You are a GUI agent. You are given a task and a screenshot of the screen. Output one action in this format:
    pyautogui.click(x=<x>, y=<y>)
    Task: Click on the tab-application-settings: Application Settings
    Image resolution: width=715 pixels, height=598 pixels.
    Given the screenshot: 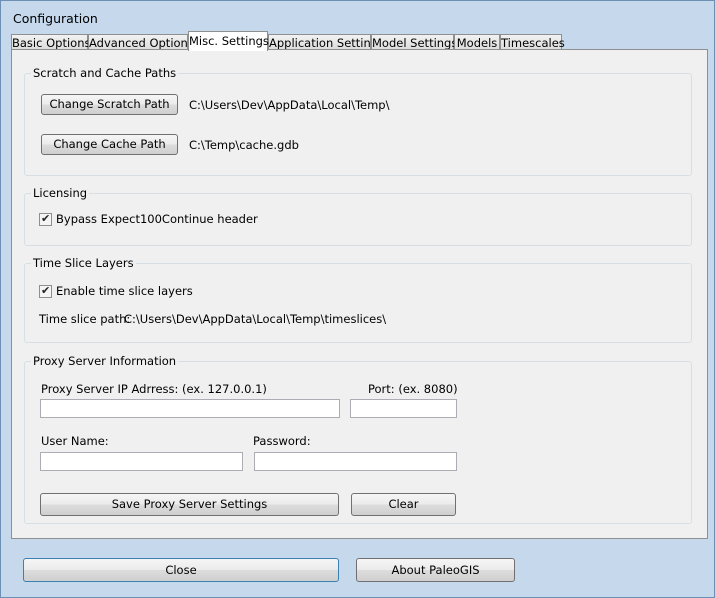 What is the action you would take?
    pyautogui.click(x=326, y=42)
    